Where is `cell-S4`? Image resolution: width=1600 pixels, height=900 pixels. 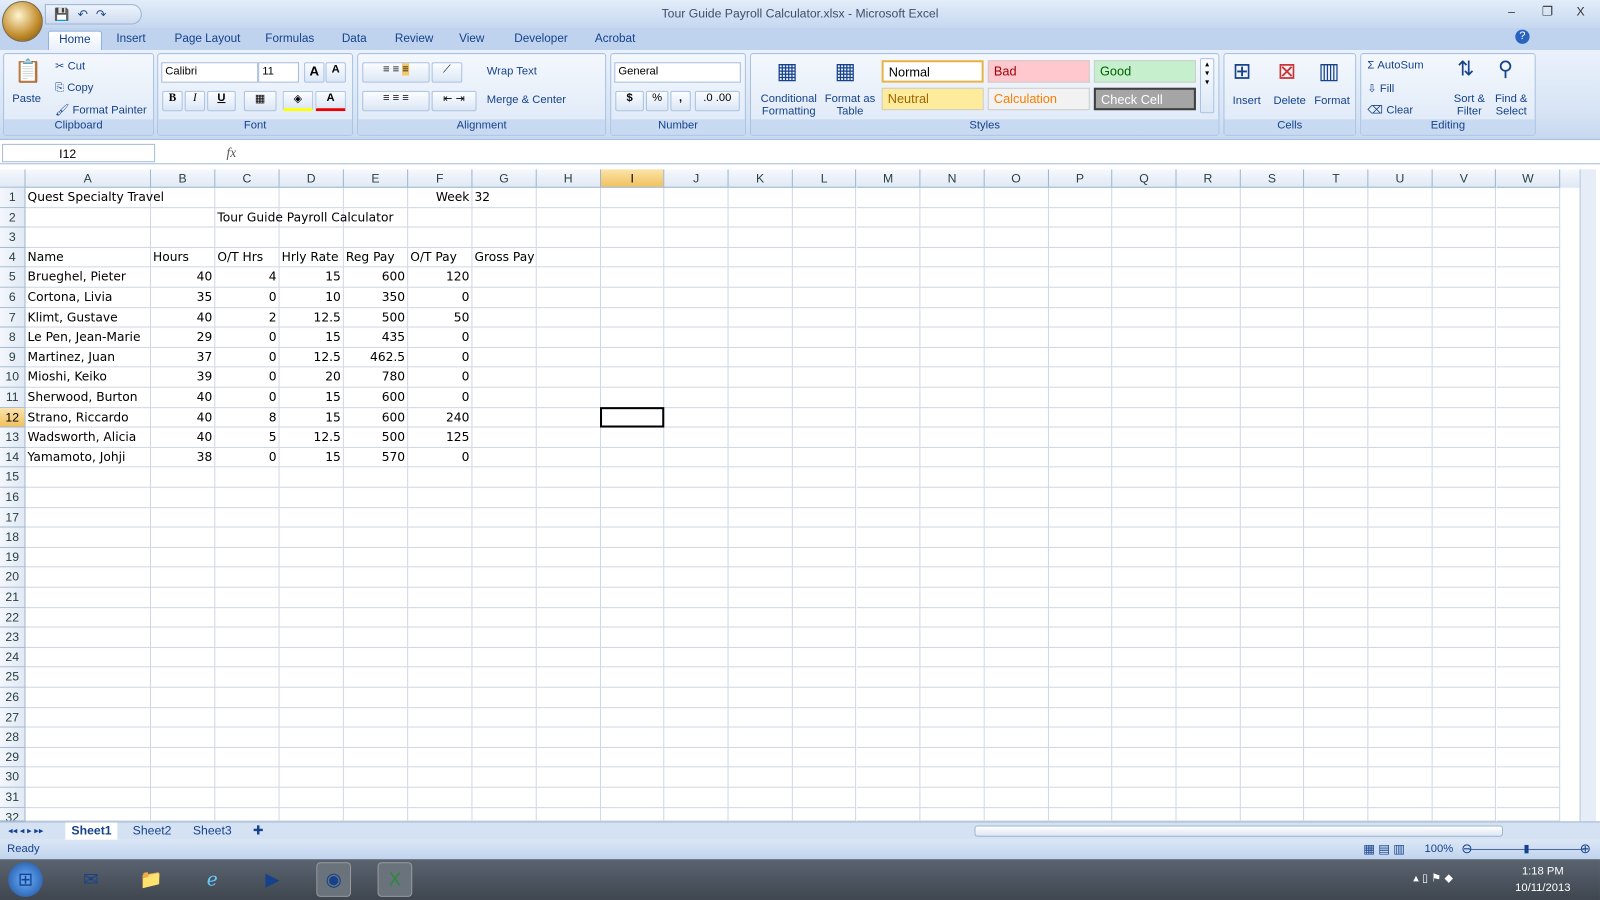 cell-S4 is located at coordinates (1272, 257).